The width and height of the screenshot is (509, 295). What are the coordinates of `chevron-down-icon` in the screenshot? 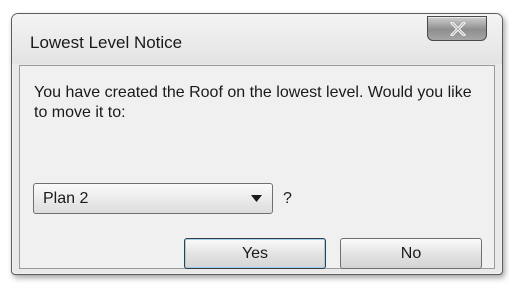 It's located at (256, 198).